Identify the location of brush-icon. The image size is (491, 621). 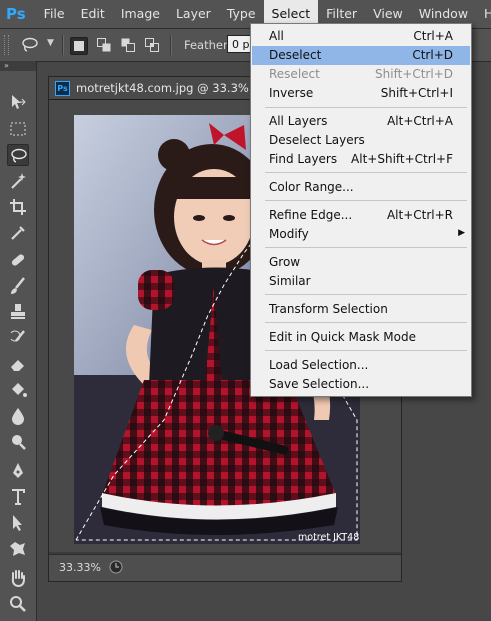
(18, 286).